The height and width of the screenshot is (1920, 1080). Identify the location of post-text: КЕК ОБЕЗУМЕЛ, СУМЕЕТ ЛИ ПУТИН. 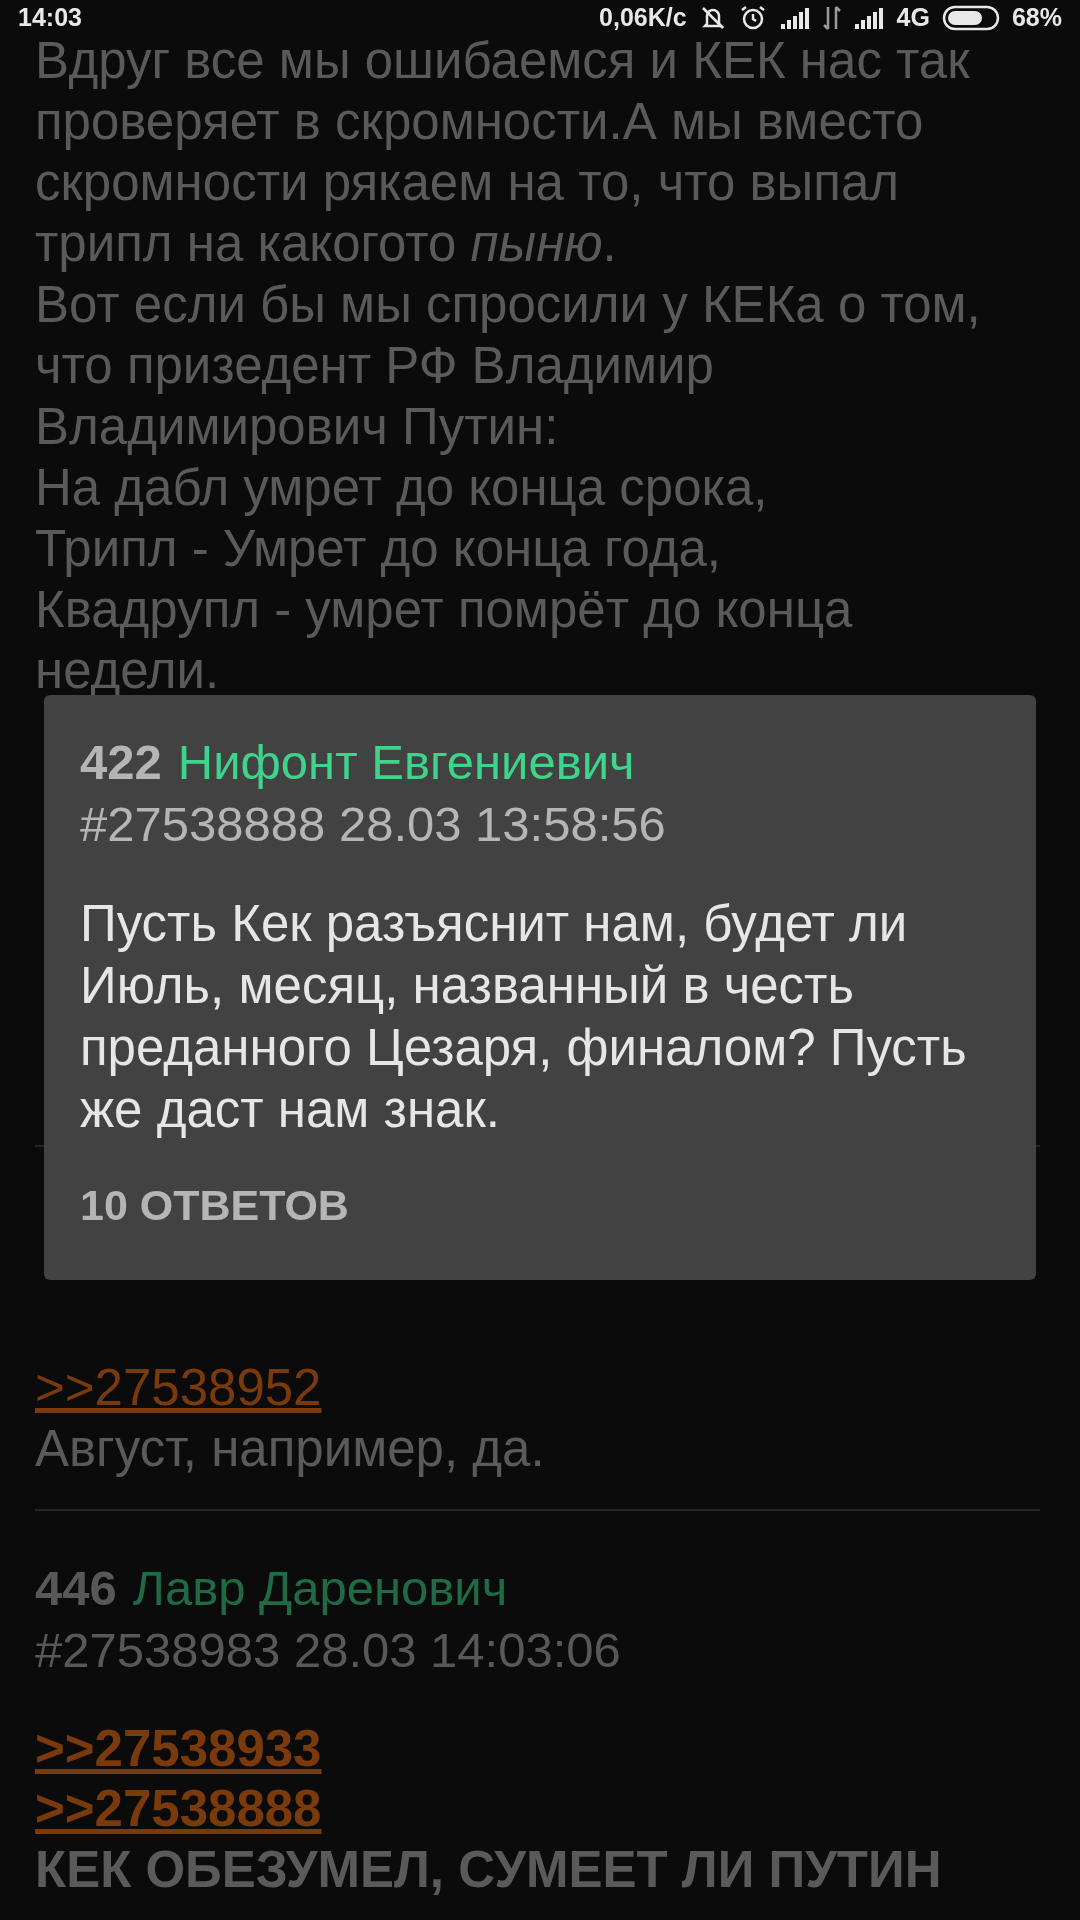
(489, 1870).